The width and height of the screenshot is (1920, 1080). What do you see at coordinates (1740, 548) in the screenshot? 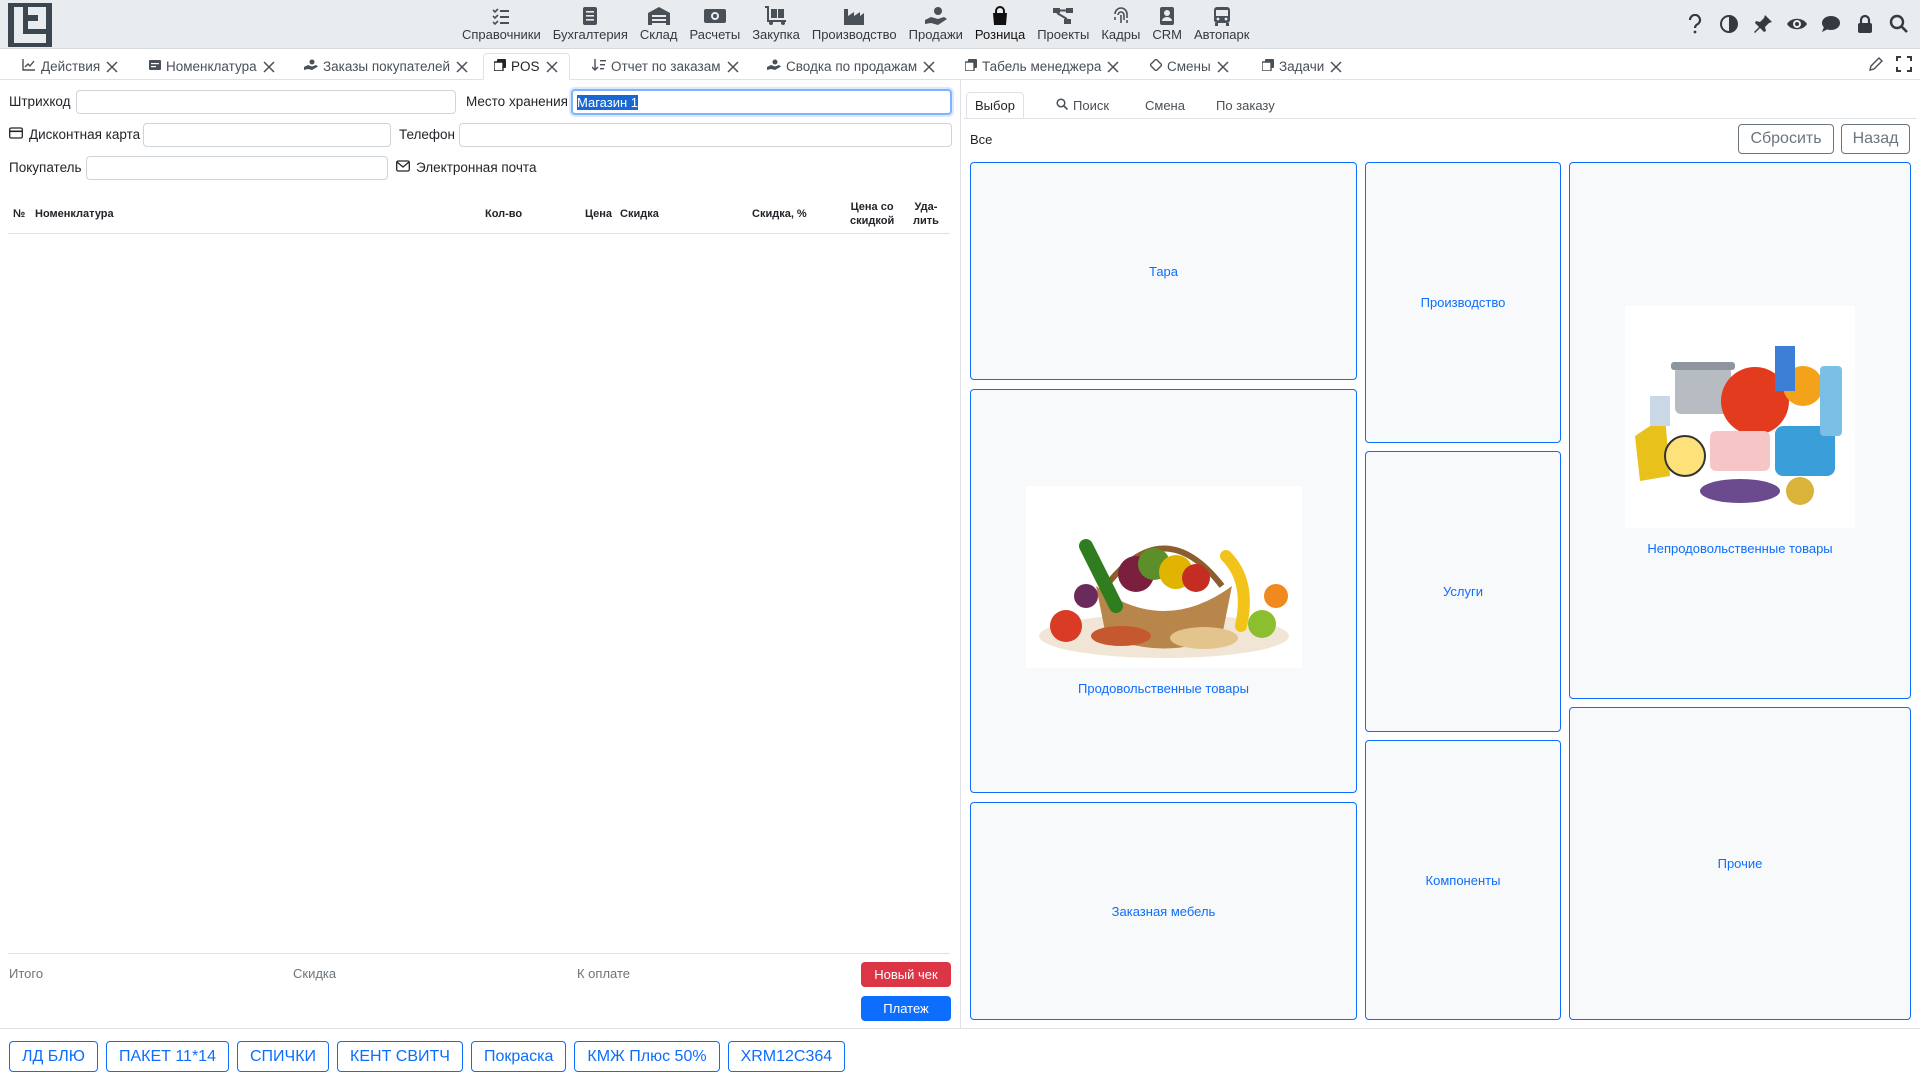
I see `category-label: Непродовольственные товары` at bounding box center [1740, 548].